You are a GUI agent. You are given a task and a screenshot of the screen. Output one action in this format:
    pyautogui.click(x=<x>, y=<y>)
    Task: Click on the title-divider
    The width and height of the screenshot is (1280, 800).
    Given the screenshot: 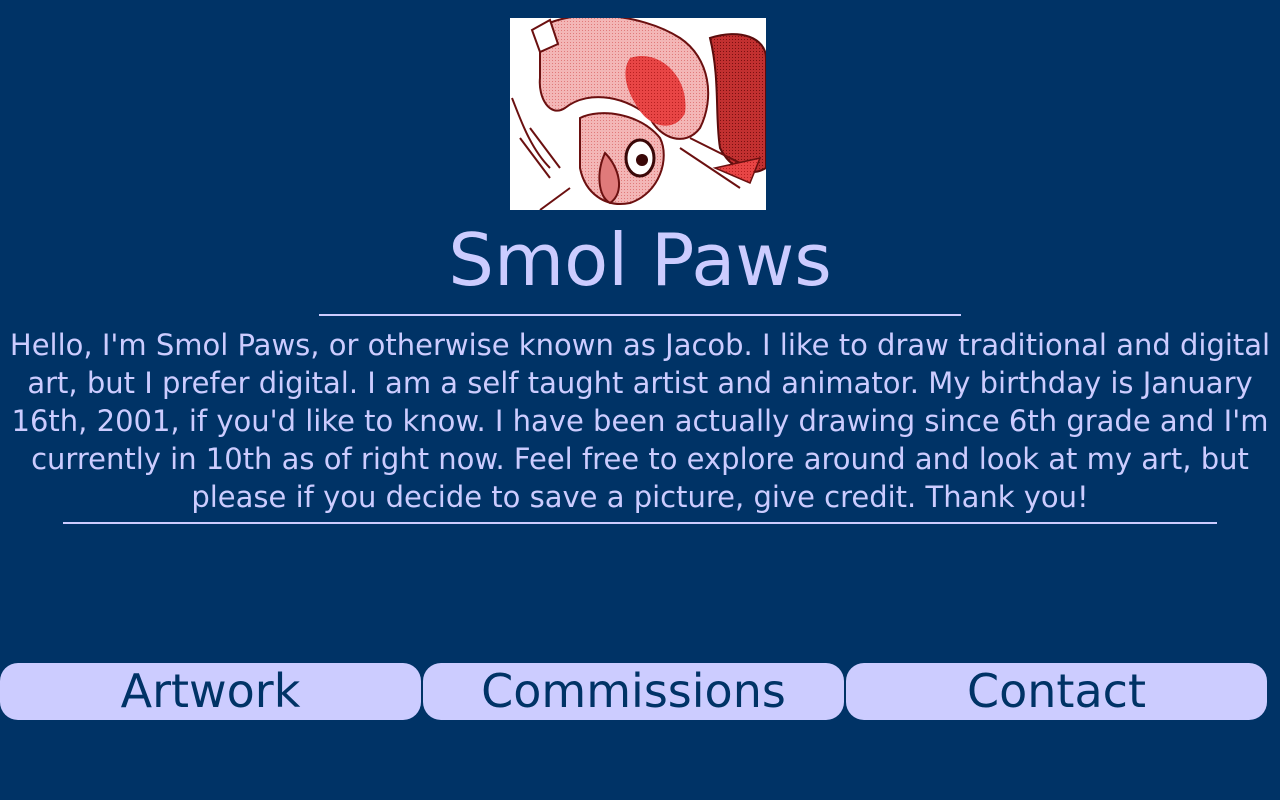 What is the action you would take?
    pyautogui.click(x=640, y=315)
    